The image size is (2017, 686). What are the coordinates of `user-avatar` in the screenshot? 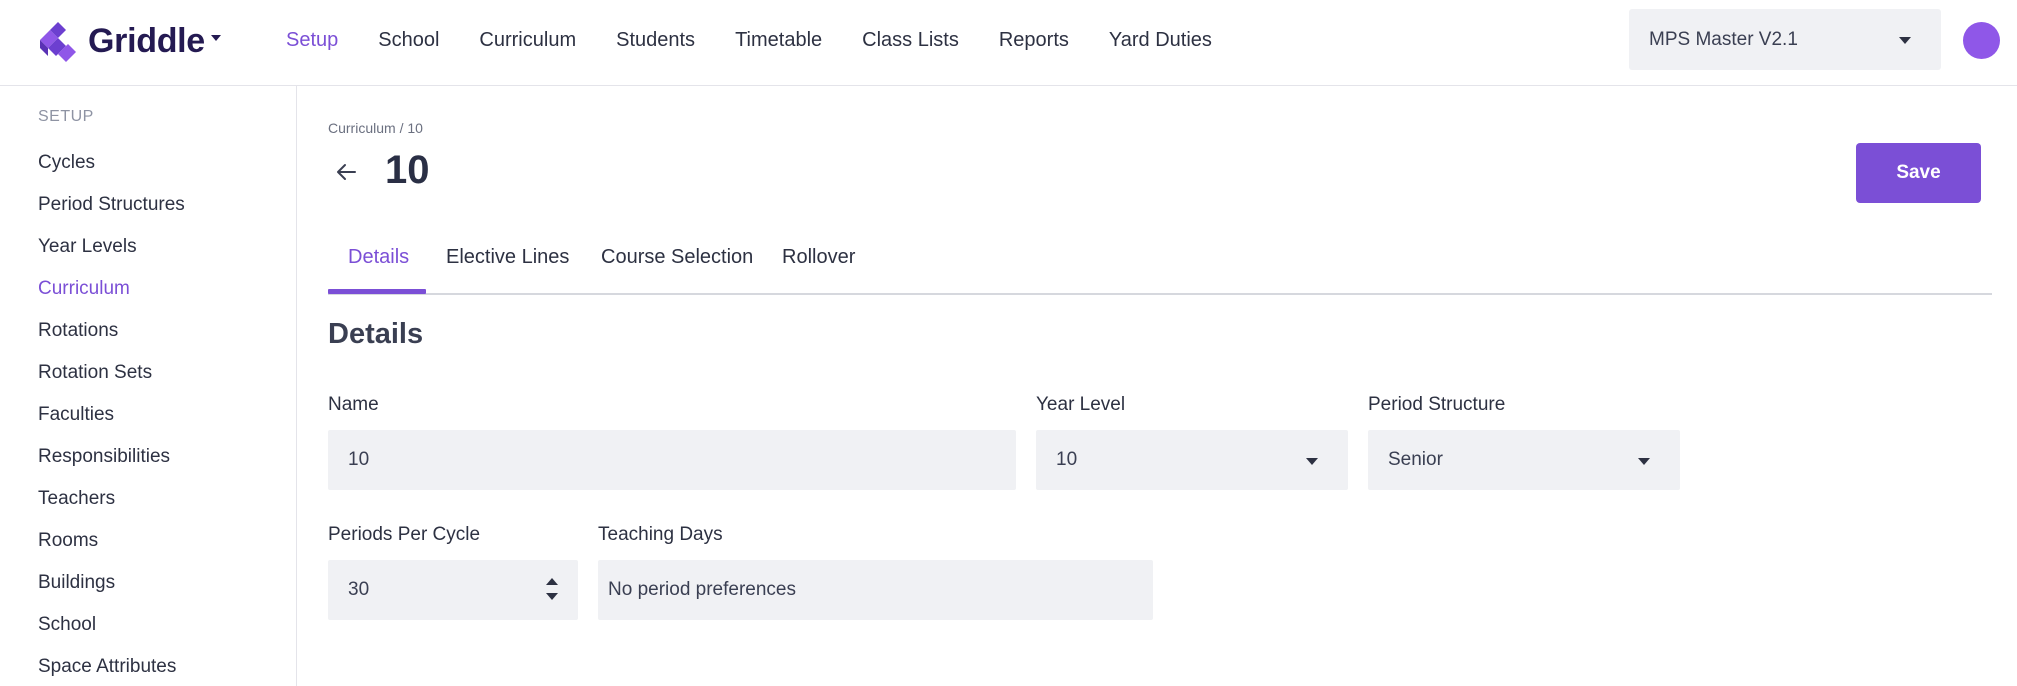 It's located at (1981, 40).